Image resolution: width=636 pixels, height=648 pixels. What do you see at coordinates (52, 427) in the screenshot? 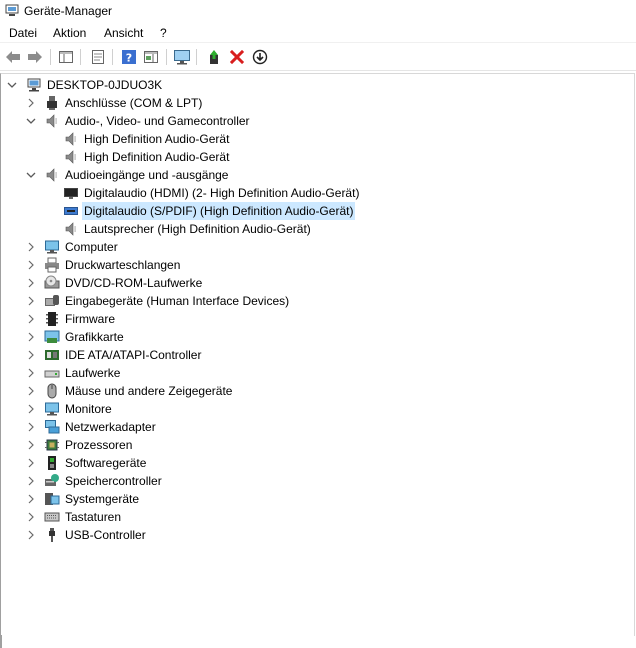
I see `network-adapter-icon` at bounding box center [52, 427].